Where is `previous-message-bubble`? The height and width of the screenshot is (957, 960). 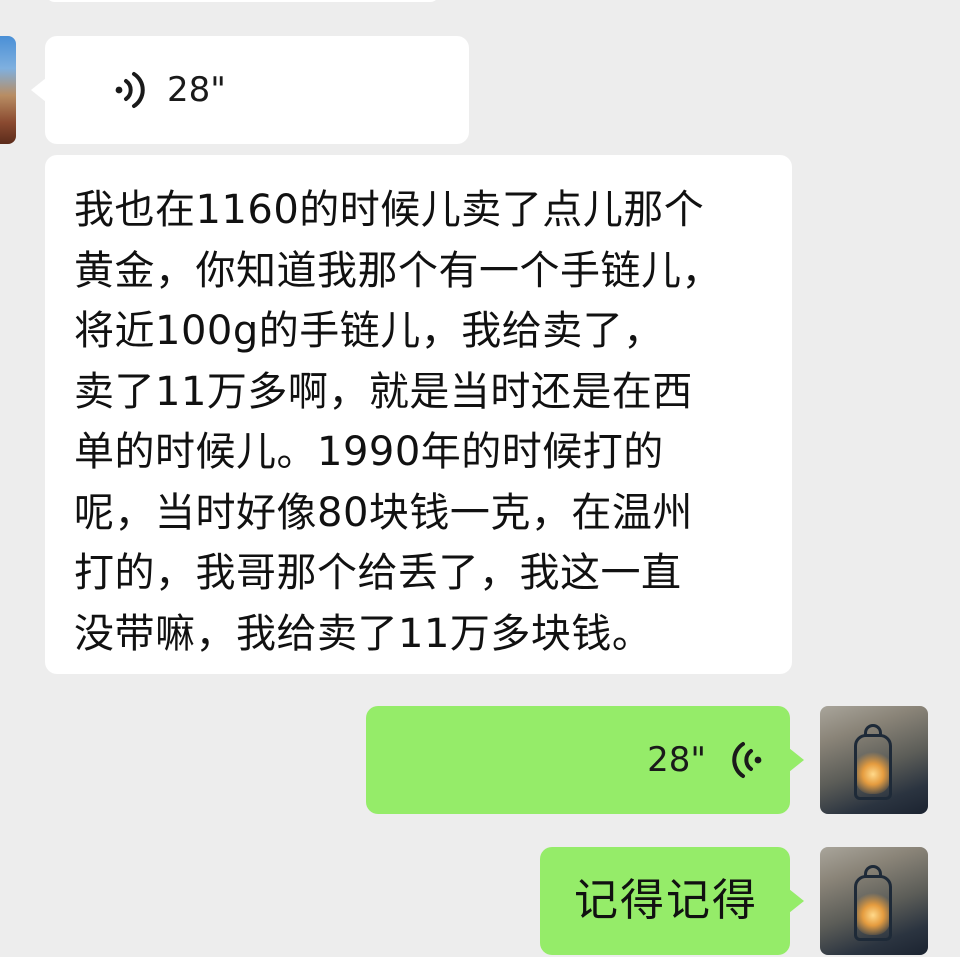
previous-message-bubble is located at coordinates (242, 1).